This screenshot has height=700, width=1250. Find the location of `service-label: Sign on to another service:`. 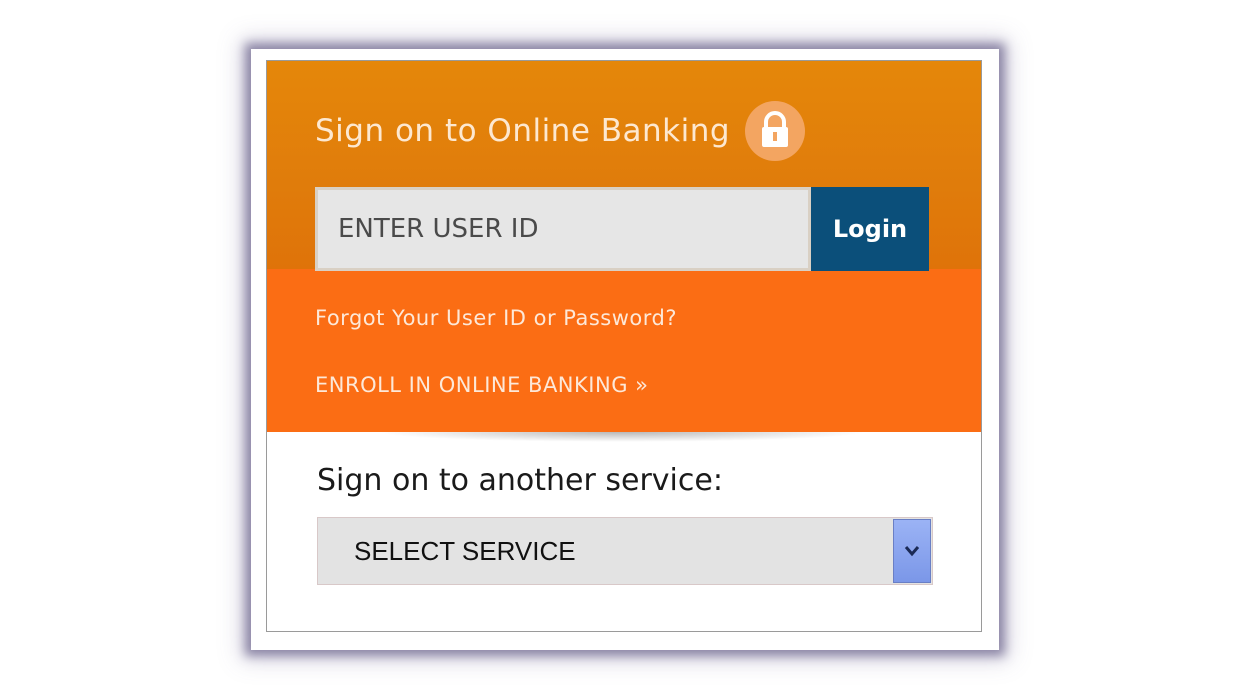

service-label: Sign on to another service: is located at coordinates (520, 480).